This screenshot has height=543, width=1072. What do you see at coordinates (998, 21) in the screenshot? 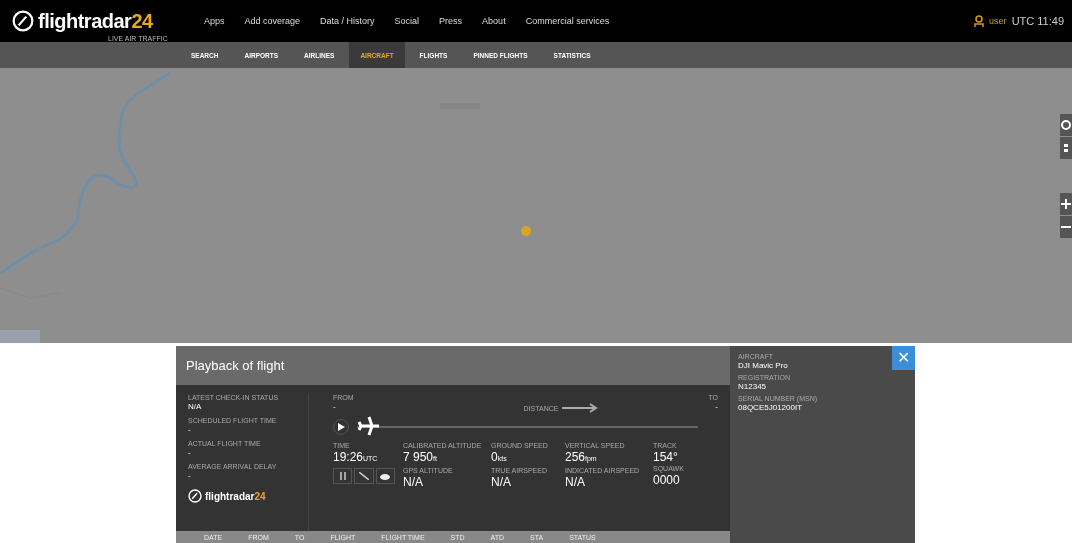
I see `user-link: user` at bounding box center [998, 21].